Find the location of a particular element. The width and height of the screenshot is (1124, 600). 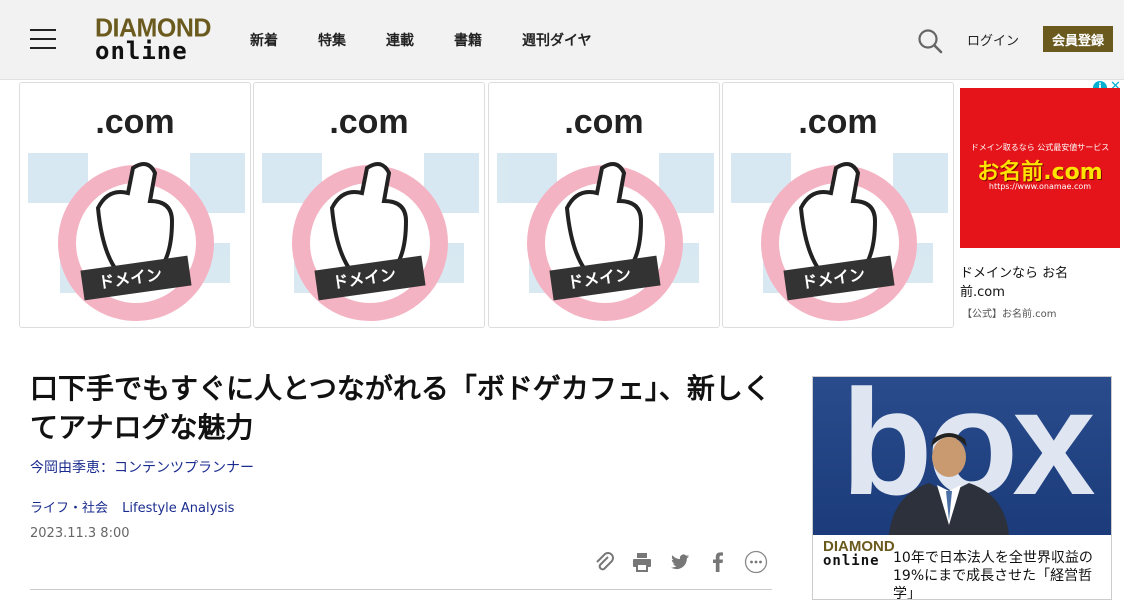

nav-item-books: 書籍 is located at coordinates (468, 40).